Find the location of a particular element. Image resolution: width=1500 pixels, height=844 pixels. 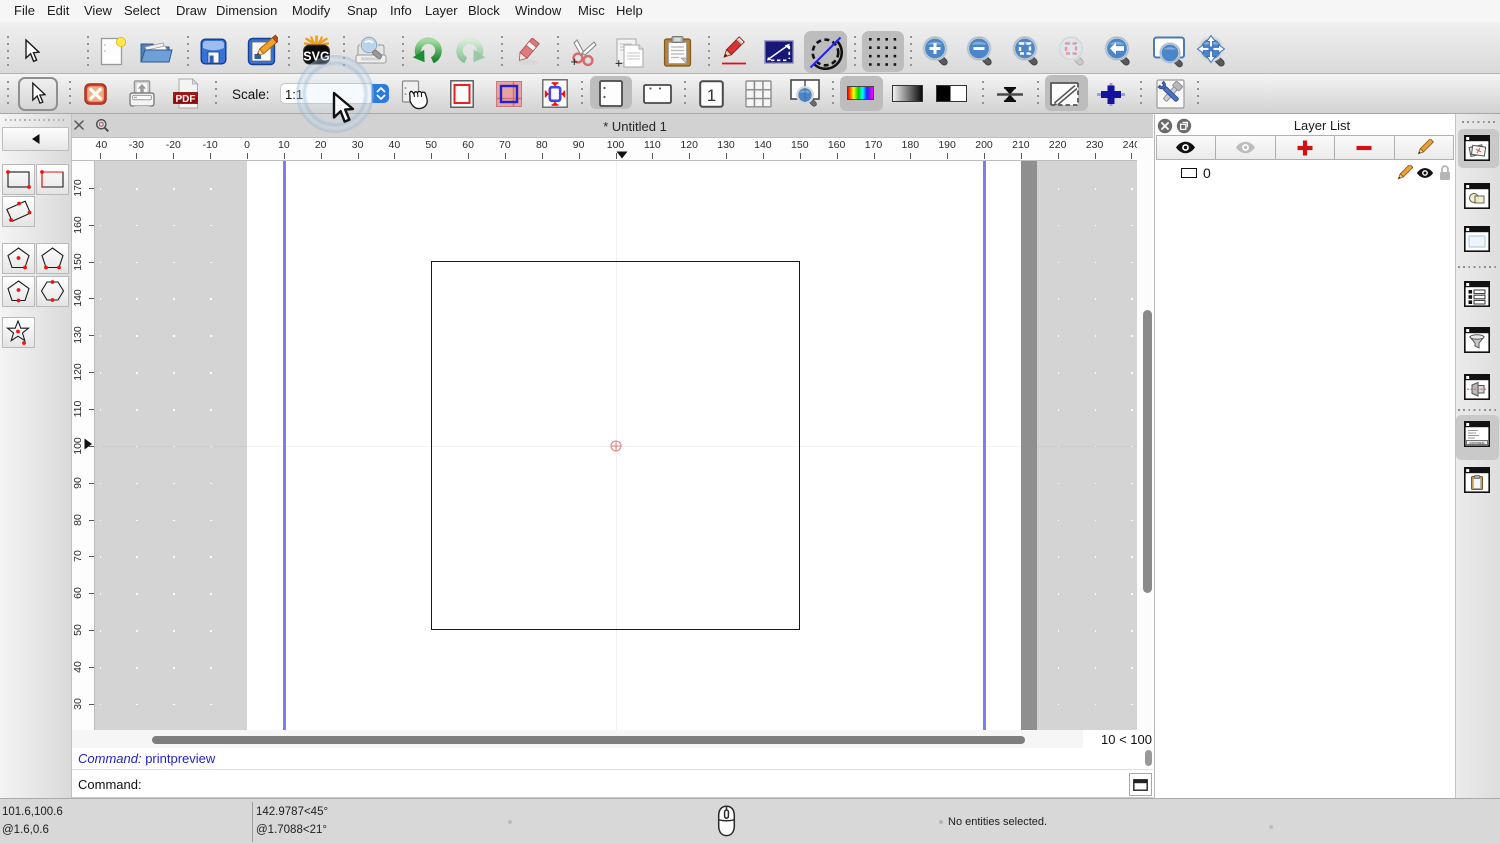

svg-text: command is located at coordinates (1477, 443).